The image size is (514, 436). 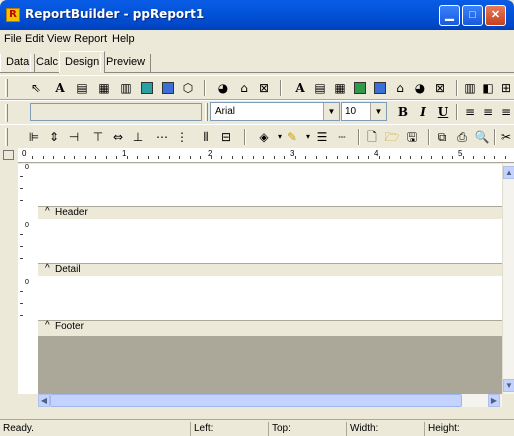 I want to click on shape-tool-icon: ⬡, so click(x=188, y=88).